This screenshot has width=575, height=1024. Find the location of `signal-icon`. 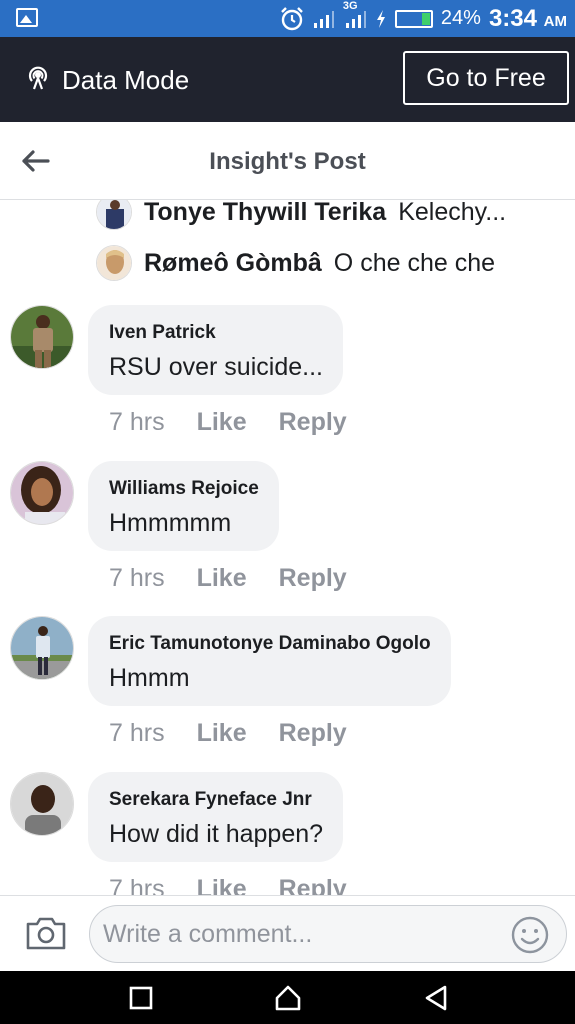

signal-icon is located at coordinates (324, 19).